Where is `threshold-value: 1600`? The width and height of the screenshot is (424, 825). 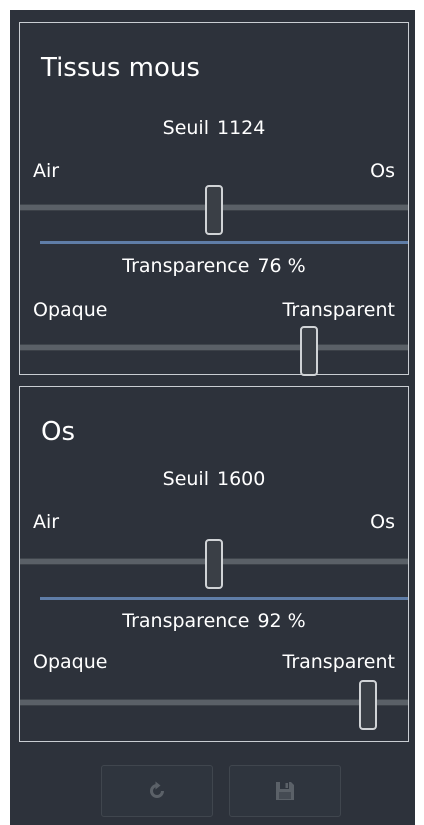 threshold-value: 1600 is located at coordinates (241, 479).